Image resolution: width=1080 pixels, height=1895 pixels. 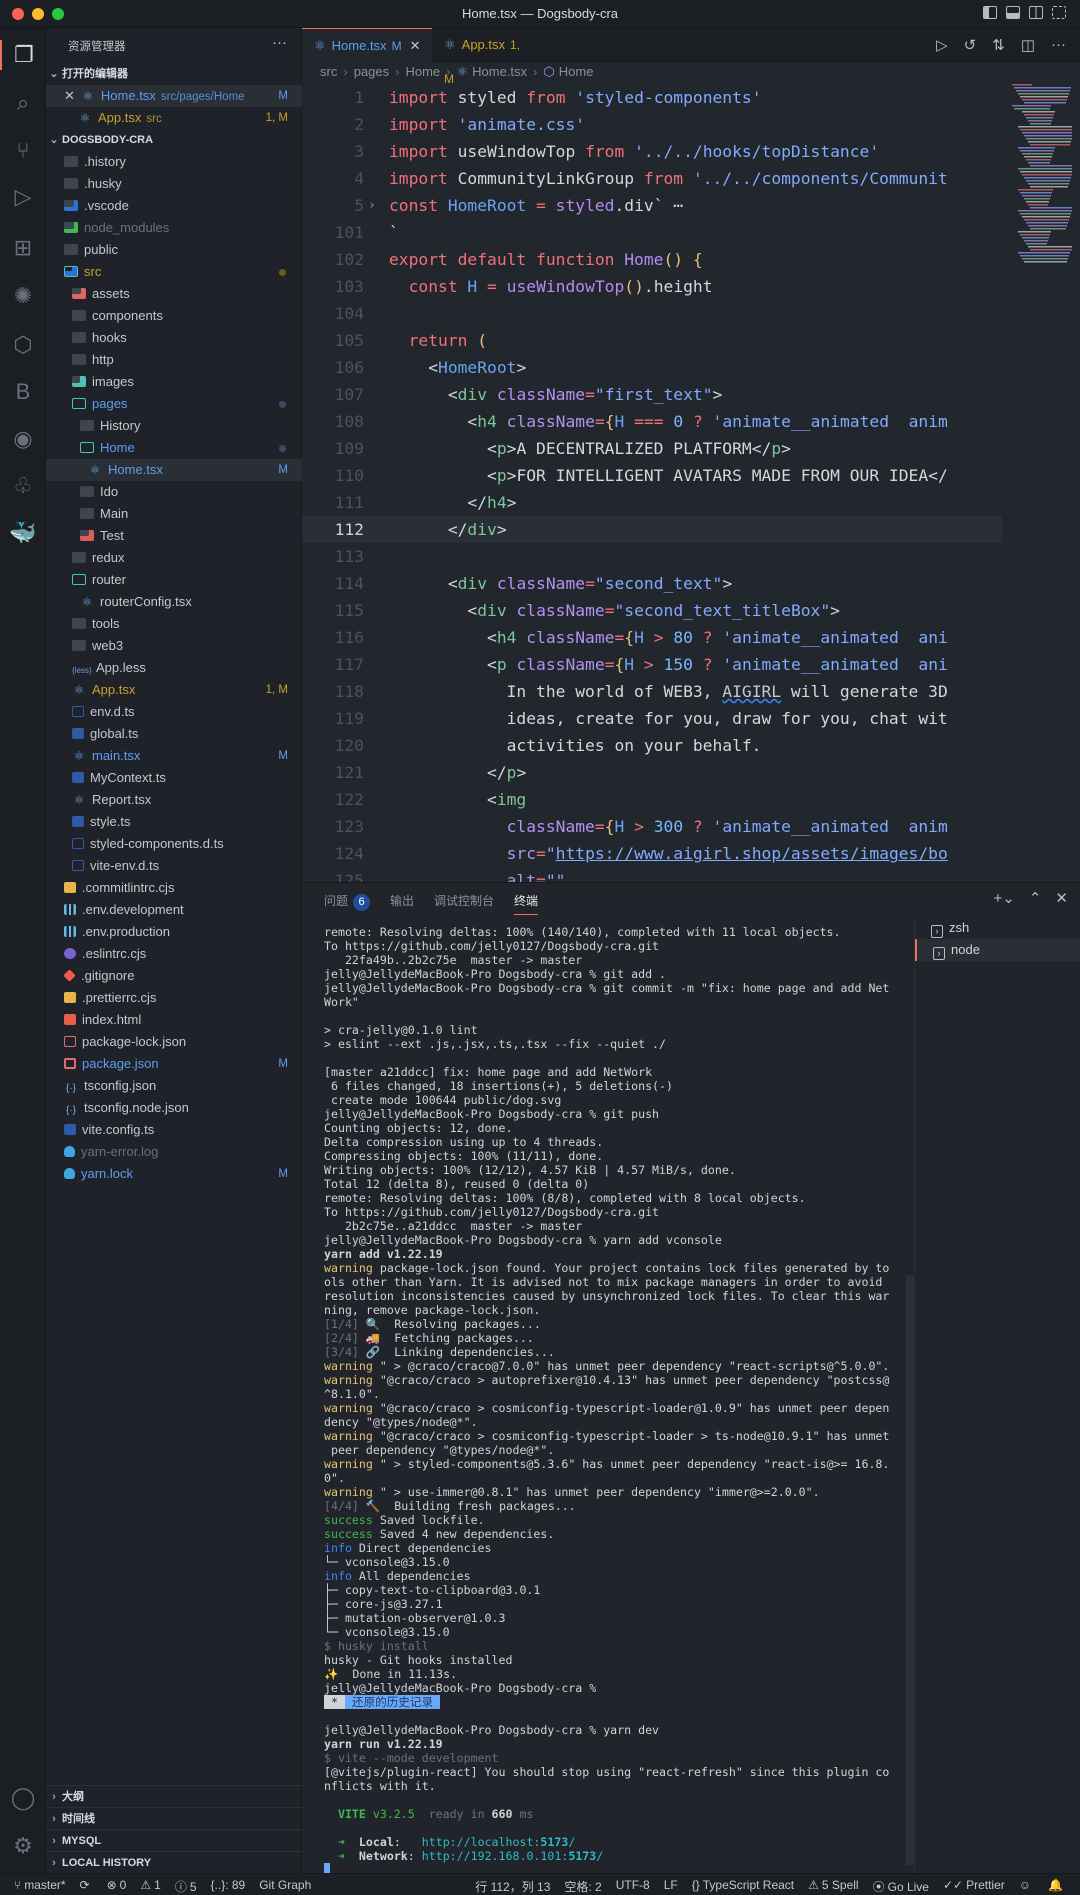 I want to click on status-item: ⑂ master*, so click(x=40, y=1886).